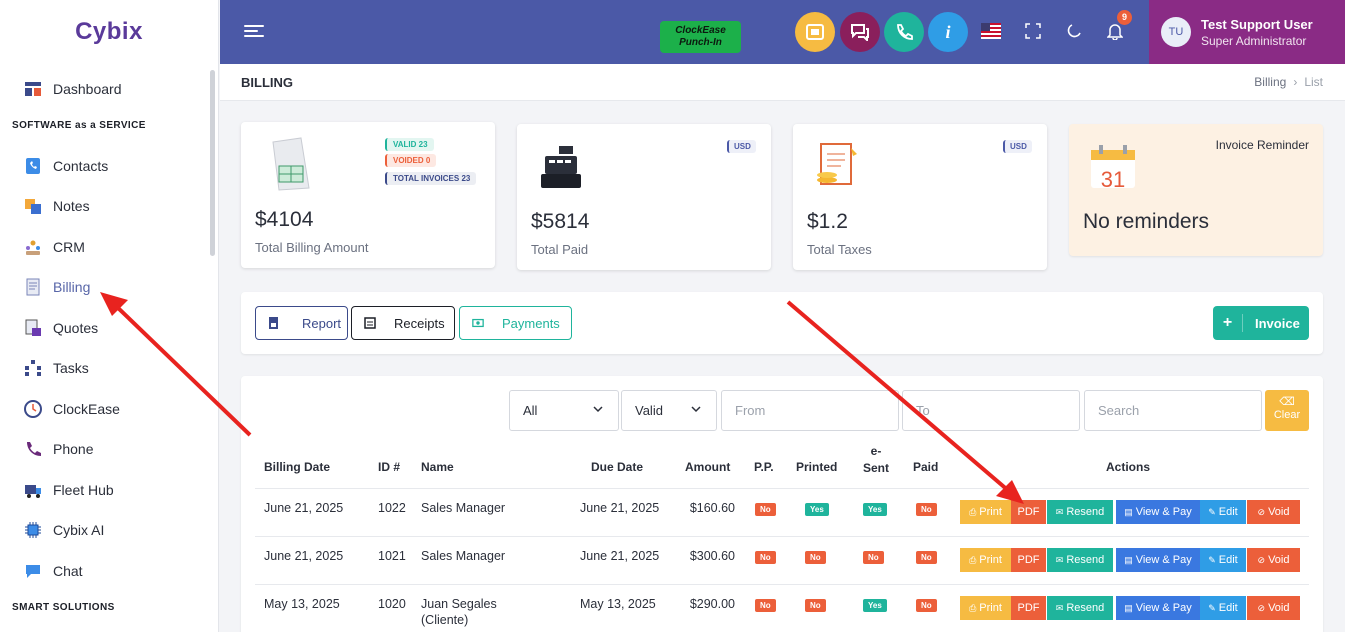 Image resolution: width=1345 pixels, height=632 pixels. Describe the element at coordinates (182, 370) in the screenshot. I see `arrow-to-billing-line` at that location.